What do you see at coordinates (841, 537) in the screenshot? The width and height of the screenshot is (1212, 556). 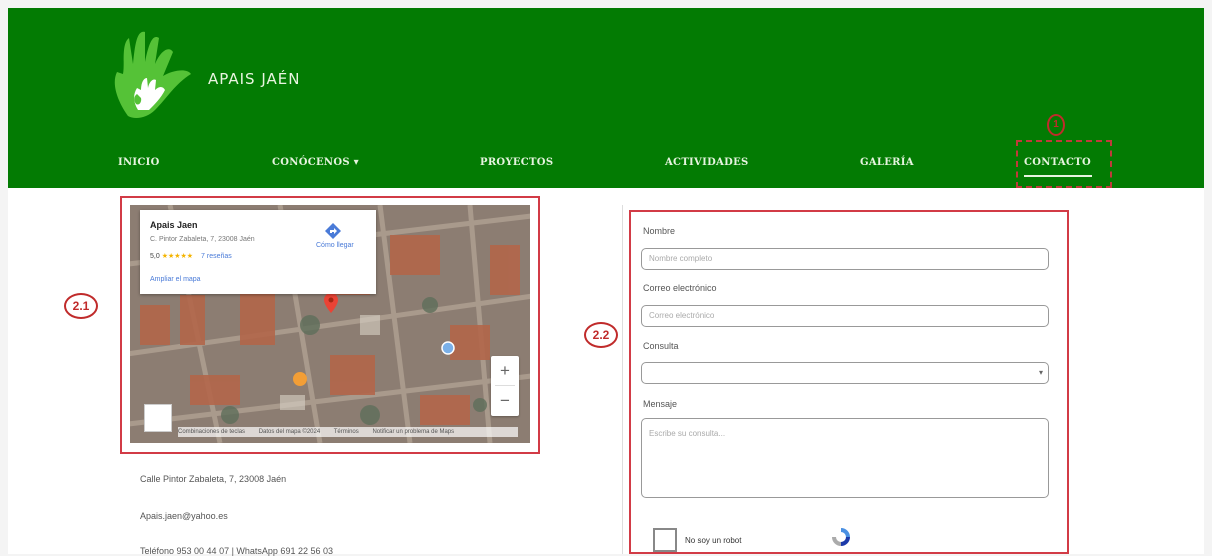 I see `recaptcha-logo-icon` at bounding box center [841, 537].